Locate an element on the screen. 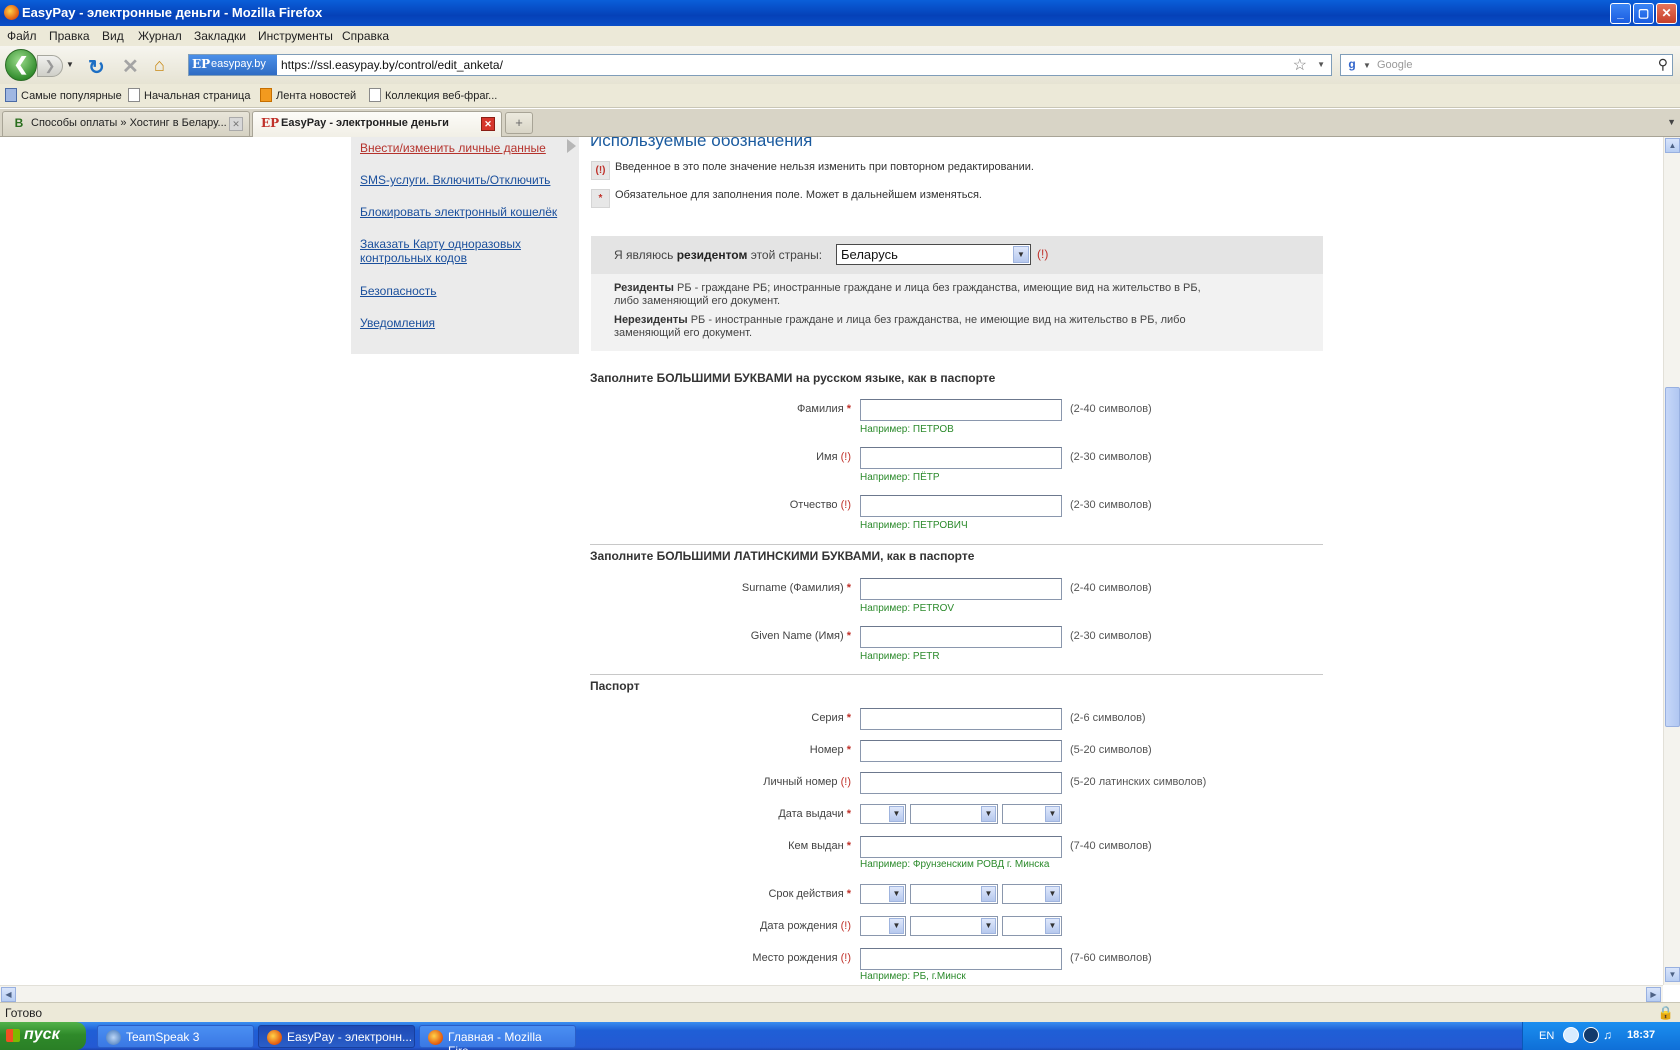 This screenshot has width=1680, height=1058. tab-list-icon: ▼ is located at coordinates (1671, 122).